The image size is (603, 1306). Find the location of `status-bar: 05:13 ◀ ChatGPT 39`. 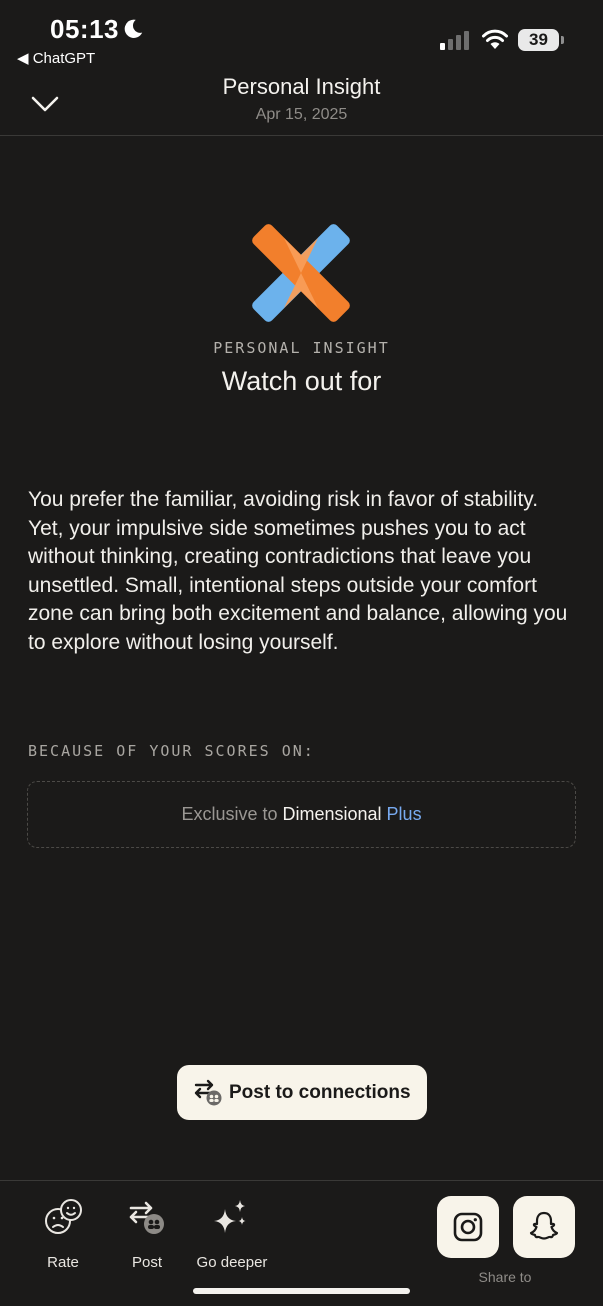

status-bar: 05:13 ◀ ChatGPT 39 is located at coordinates (301, 36).